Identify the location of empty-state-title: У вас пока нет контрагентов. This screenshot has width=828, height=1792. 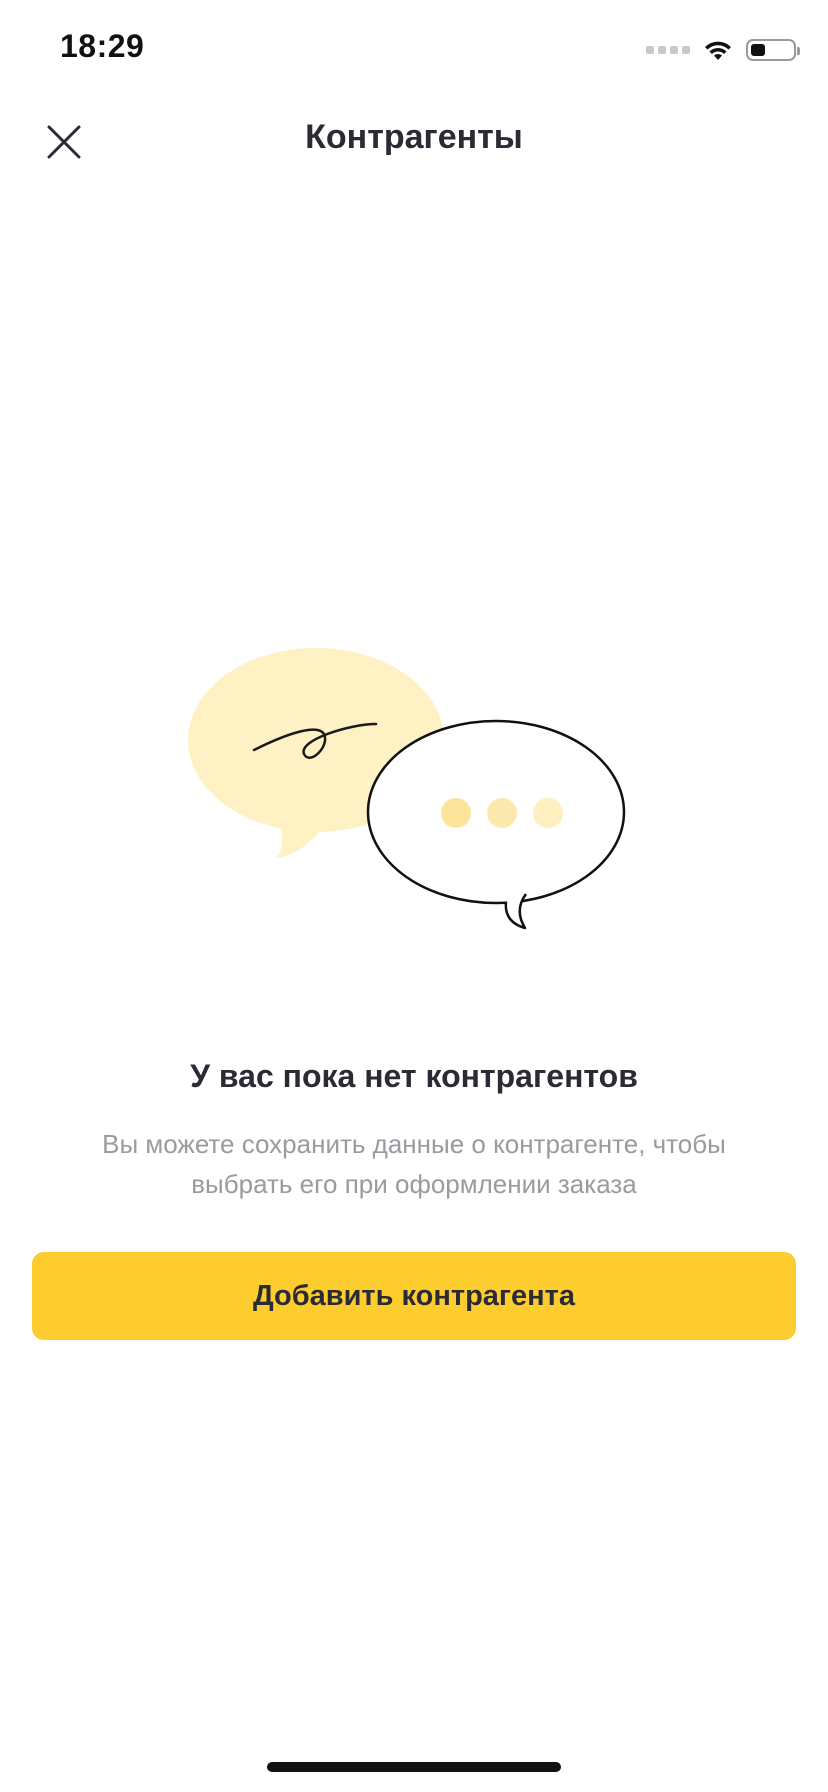
(414, 1076).